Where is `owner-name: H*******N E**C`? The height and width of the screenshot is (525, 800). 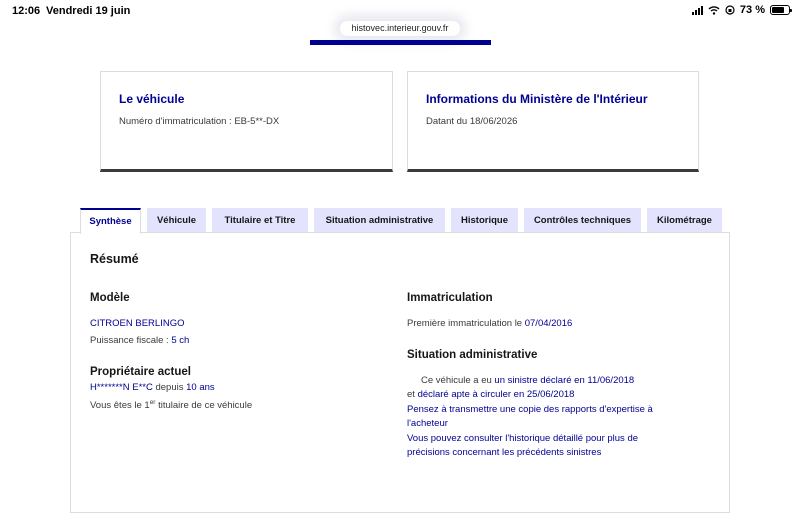 owner-name: H*******N E**C is located at coordinates (121, 387).